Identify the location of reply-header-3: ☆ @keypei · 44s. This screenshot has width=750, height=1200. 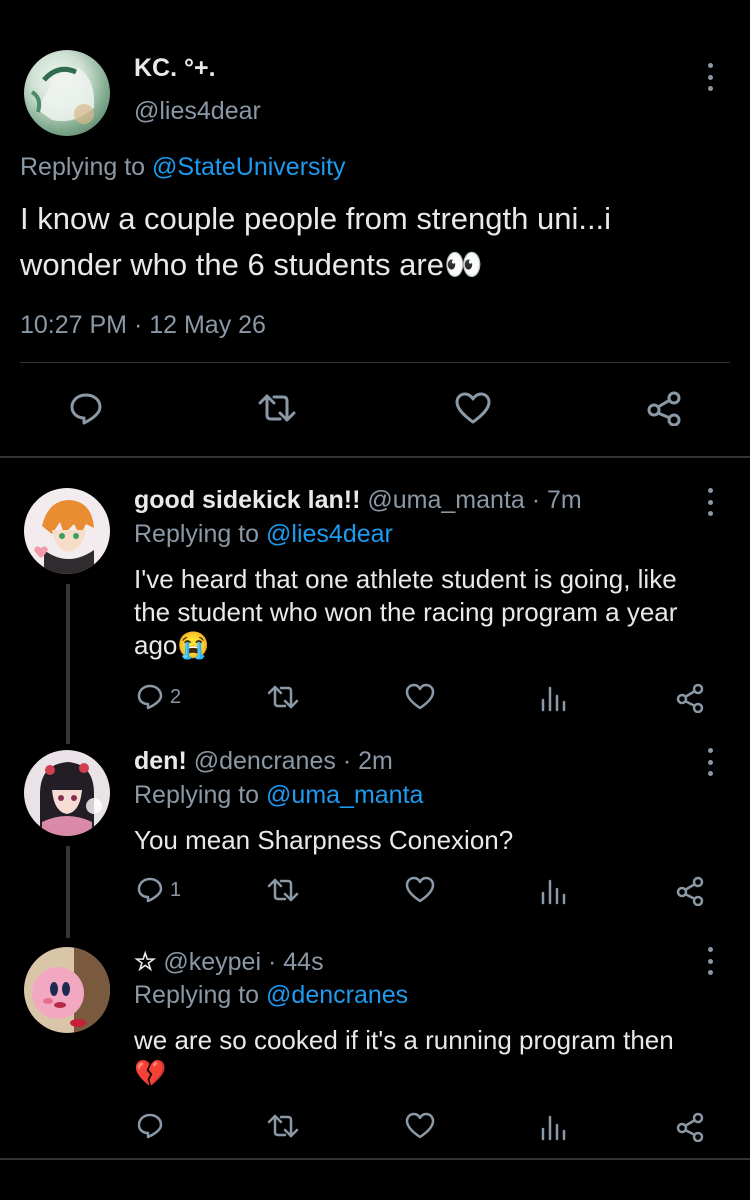
(229, 962).